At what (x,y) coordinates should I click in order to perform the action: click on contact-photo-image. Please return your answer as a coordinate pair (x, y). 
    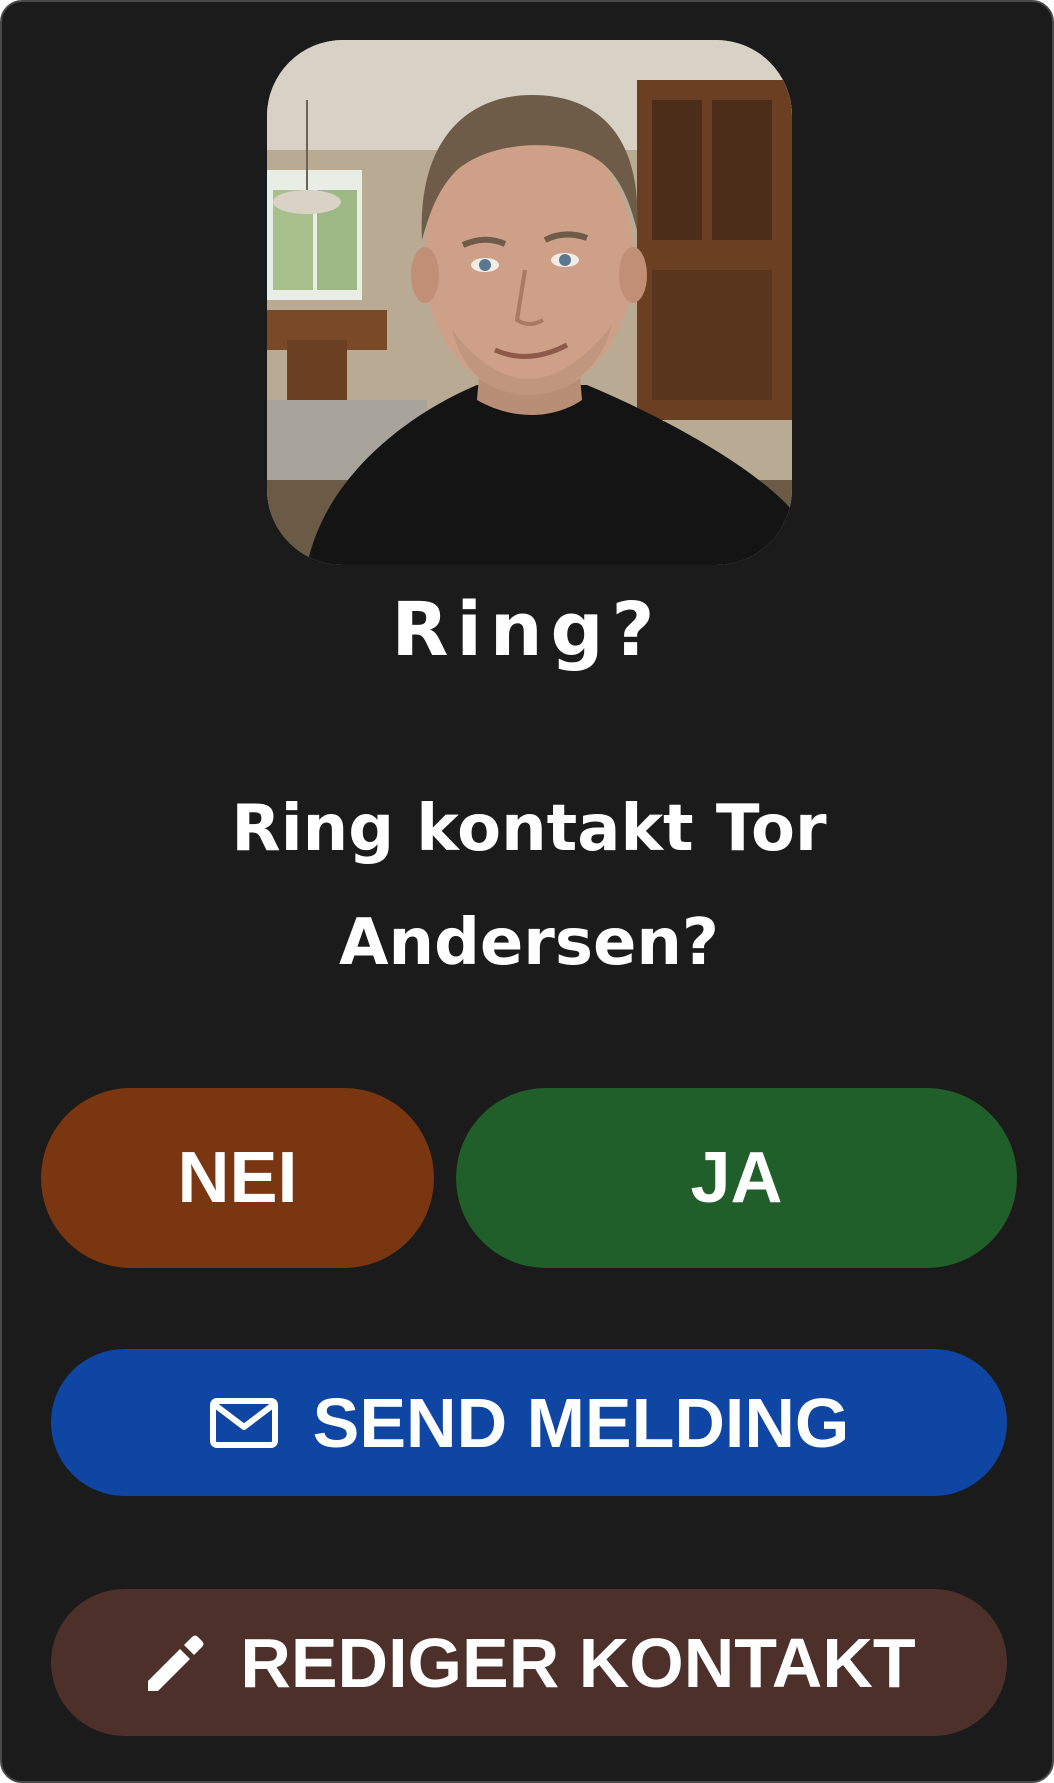
    Looking at the image, I should click on (529, 302).